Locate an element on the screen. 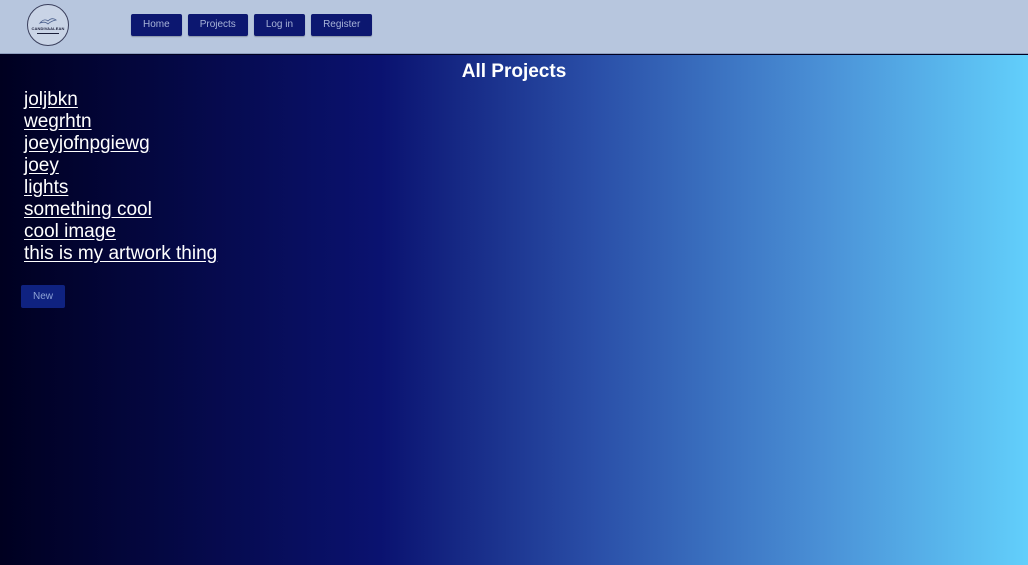  list-item: this is my artwork thing is located at coordinates (120, 254).